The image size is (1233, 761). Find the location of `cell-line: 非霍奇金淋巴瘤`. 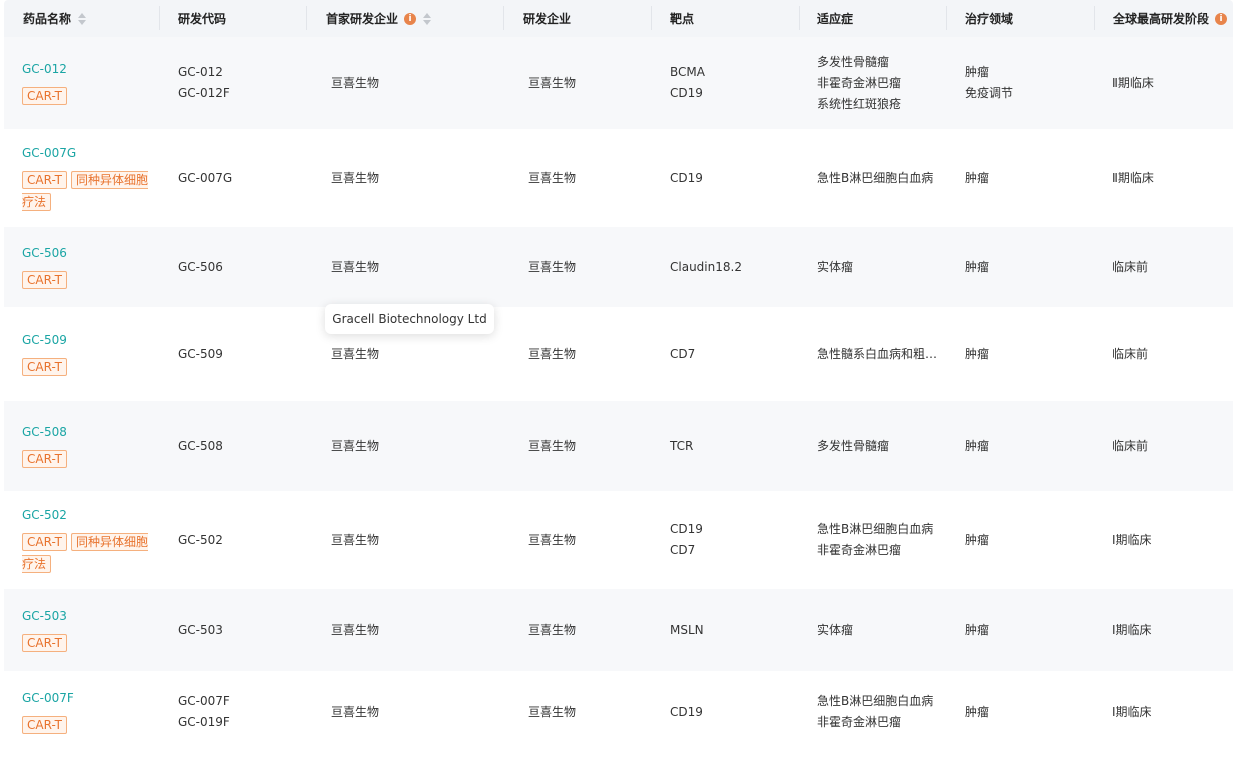

cell-line: 非霍奇金淋巴瘤 is located at coordinates (859, 550).